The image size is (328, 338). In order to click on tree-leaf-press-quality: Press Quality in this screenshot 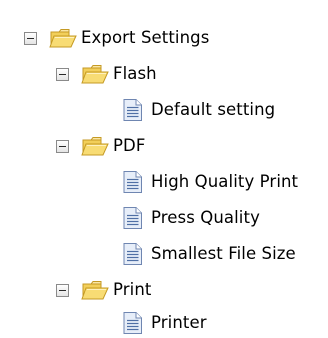, I will do `click(190, 218)`.